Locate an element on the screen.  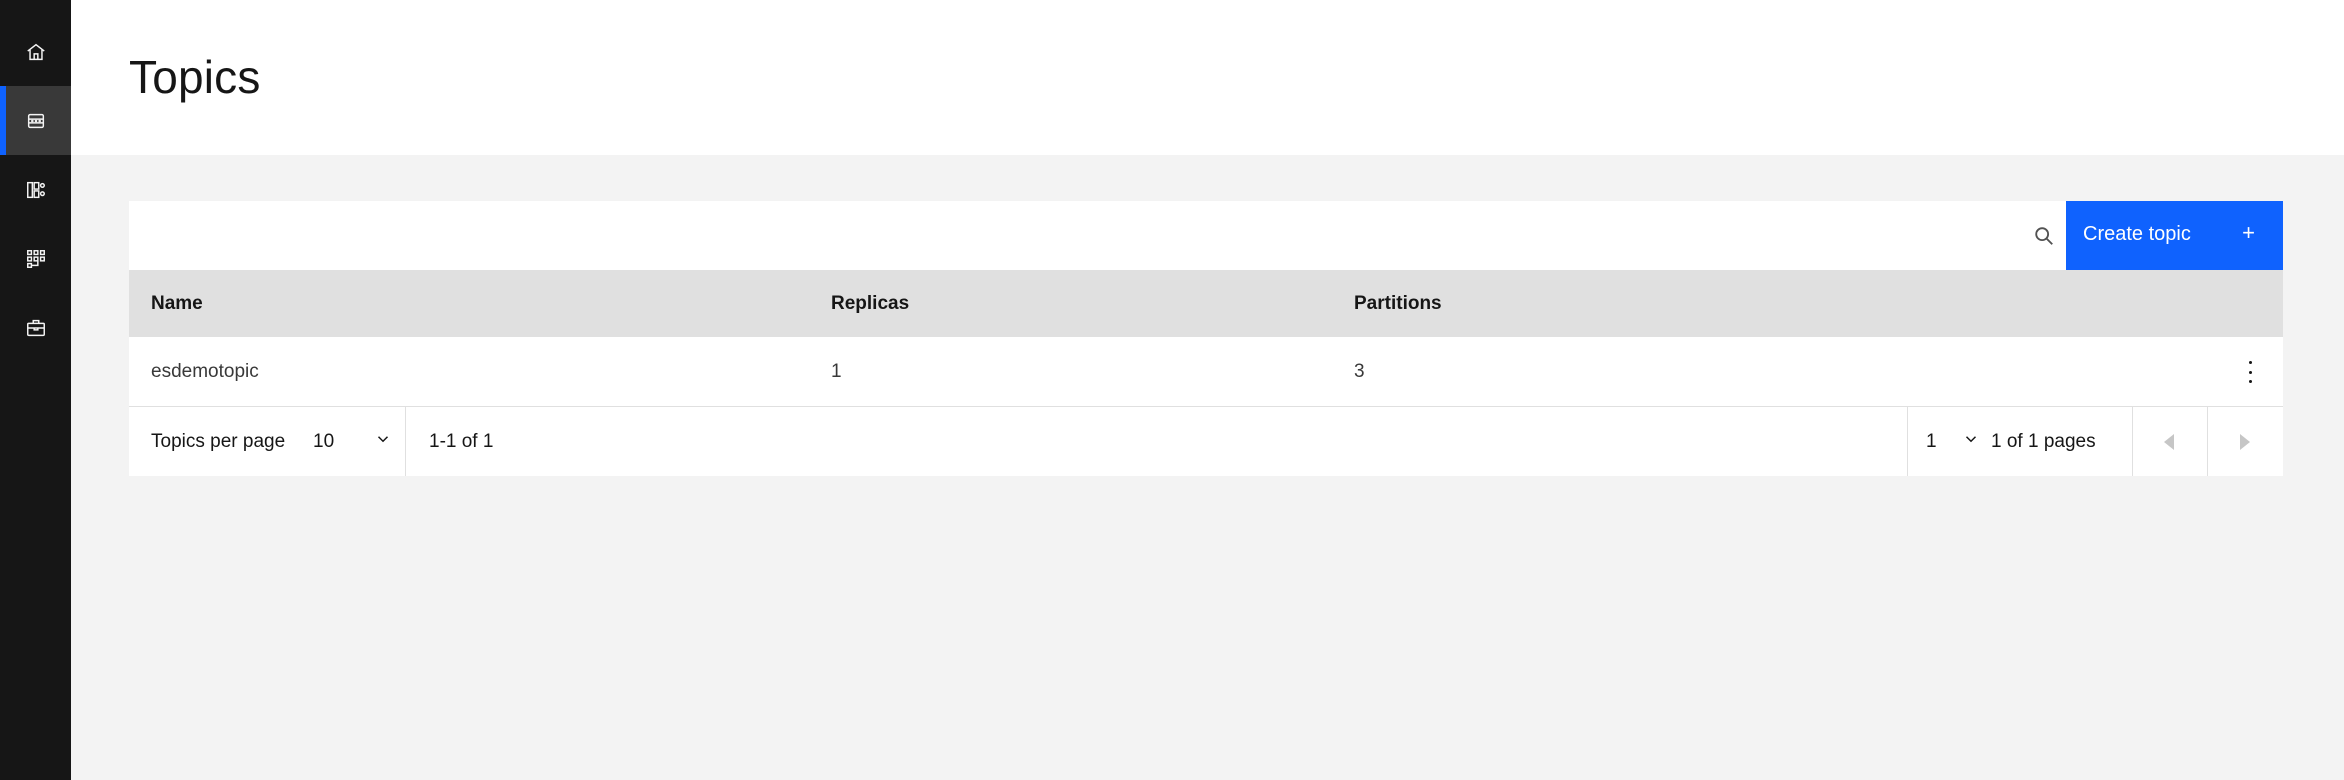
topic-name-cell: esdemotopic is located at coordinates (205, 371).